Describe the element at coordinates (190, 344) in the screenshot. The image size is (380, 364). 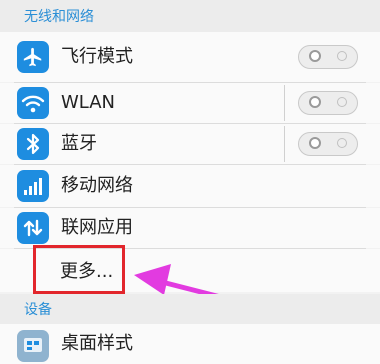
I see `settings-item-desktop-style: 桌面样式` at that location.